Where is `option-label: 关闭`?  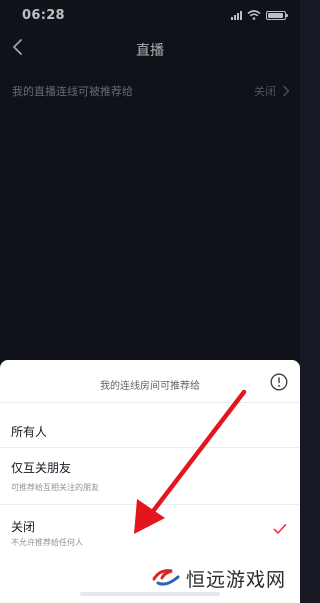
option-label: 关闭 is located at coordinates (23, 527).